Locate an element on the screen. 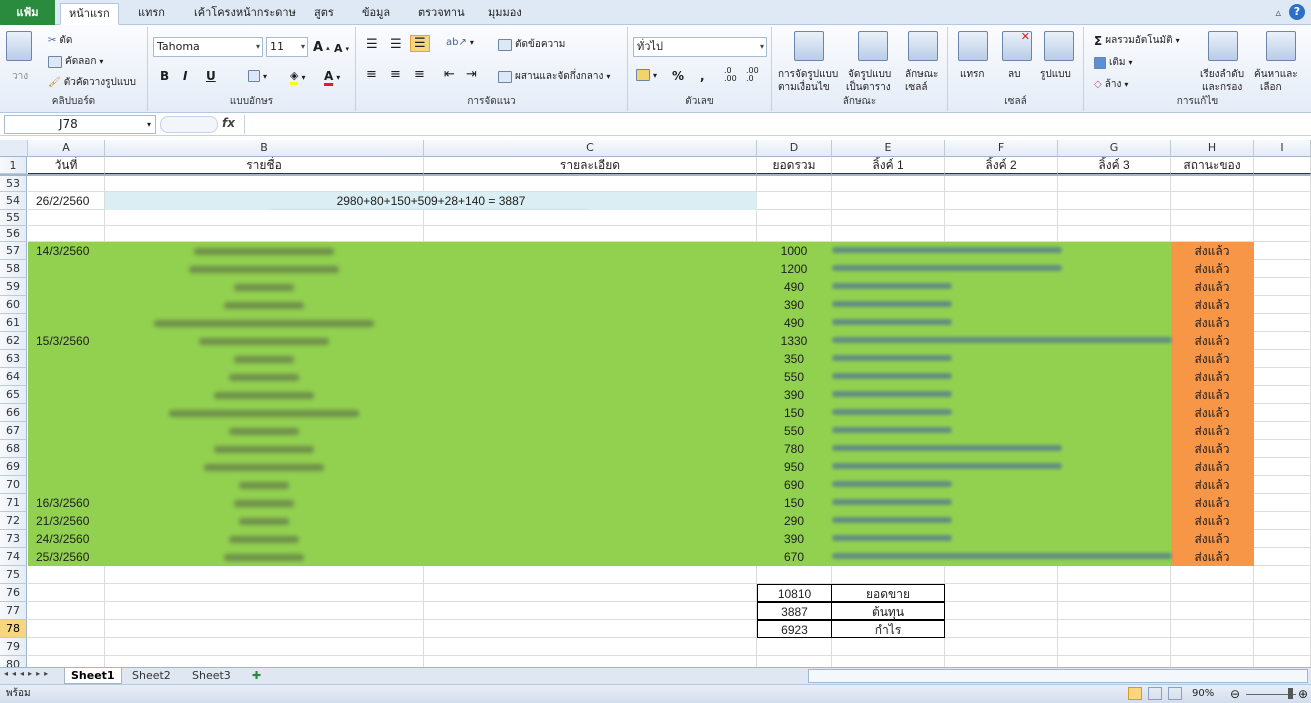  header-cell-e: ลิ้งค์ 1 is located at coordinates (888, 165).